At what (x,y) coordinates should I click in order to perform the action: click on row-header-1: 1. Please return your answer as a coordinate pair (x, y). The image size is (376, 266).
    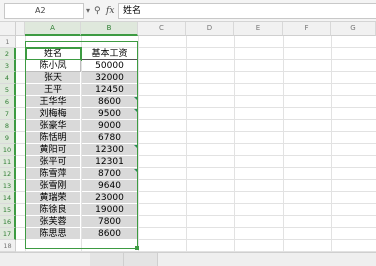
    Looking at the image, I should click on (8, 42).